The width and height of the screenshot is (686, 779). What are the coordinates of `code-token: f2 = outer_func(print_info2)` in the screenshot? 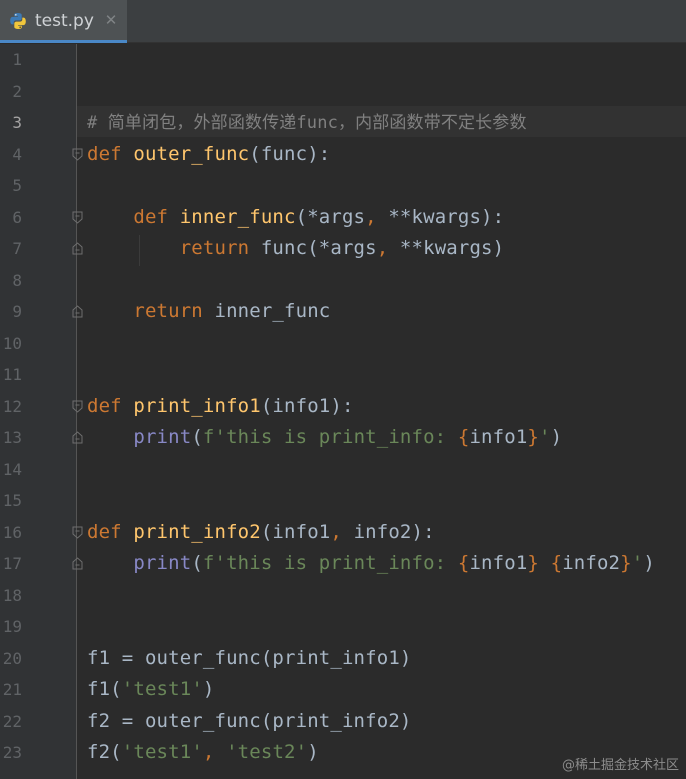 It's located at (249, 720).